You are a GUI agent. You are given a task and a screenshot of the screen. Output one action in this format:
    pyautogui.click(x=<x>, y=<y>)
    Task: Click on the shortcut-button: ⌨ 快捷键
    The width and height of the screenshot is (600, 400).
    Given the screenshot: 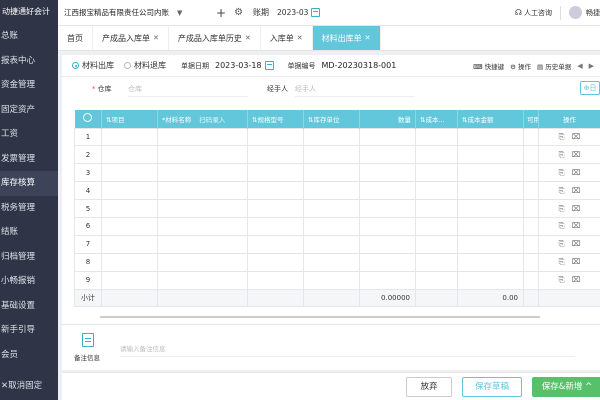 What is the action you would take?
    pyautogui.click(x=488, y=66)
    